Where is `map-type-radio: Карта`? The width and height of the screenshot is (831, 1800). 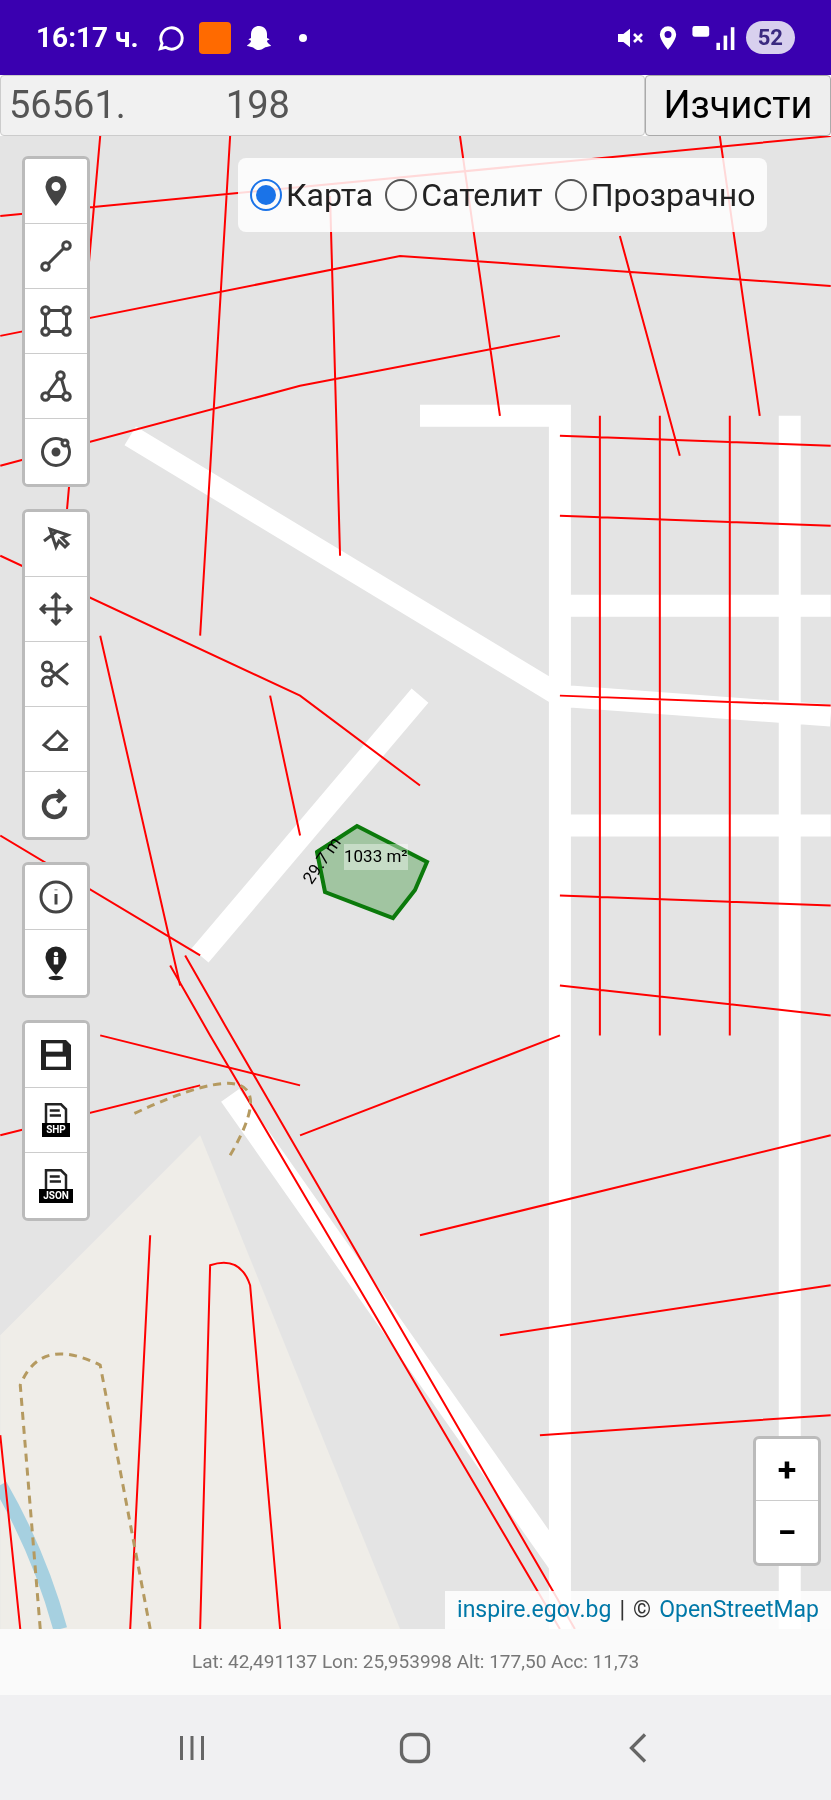
map-type-radio: Карта is located at coordinates (312, 195).